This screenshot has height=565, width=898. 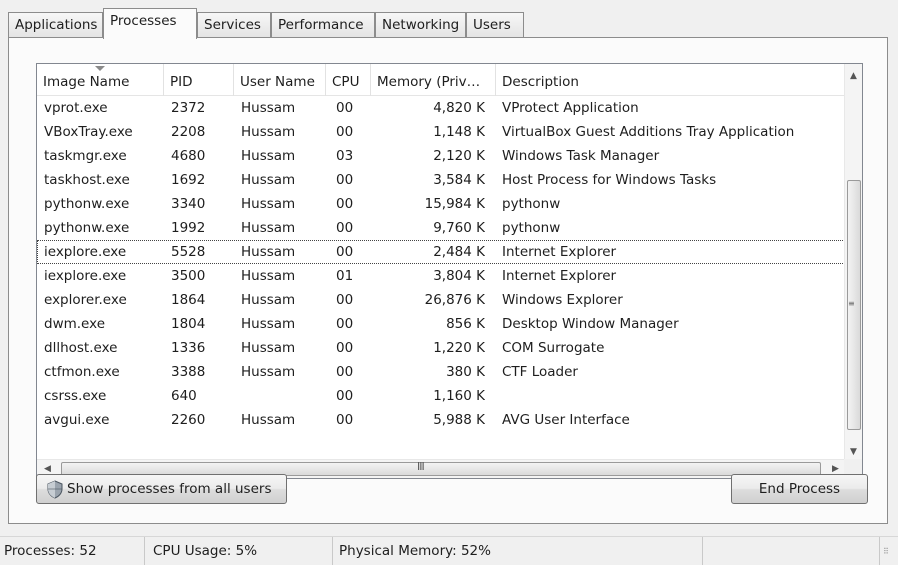 What do you see at coordinates (188, 108) in the screenshot?
I see `cell-pid: 2372` at bounding box center [188, 108].